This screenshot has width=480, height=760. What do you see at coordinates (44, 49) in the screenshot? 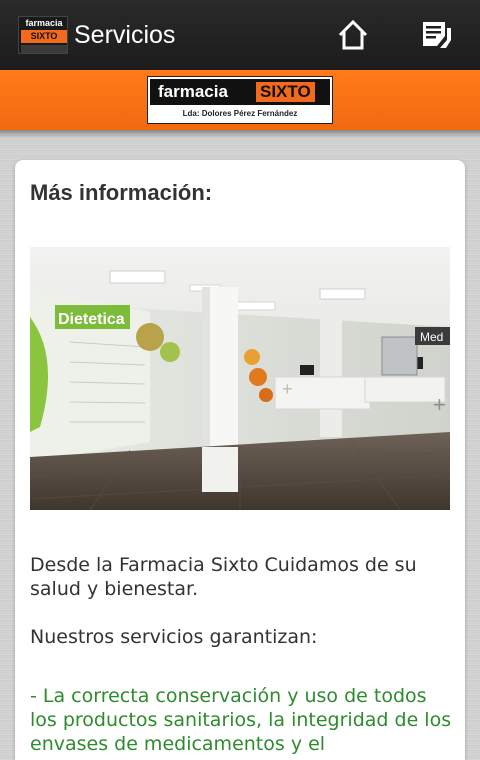
I see `app-logo-strip` at bounding box center [44, 49].